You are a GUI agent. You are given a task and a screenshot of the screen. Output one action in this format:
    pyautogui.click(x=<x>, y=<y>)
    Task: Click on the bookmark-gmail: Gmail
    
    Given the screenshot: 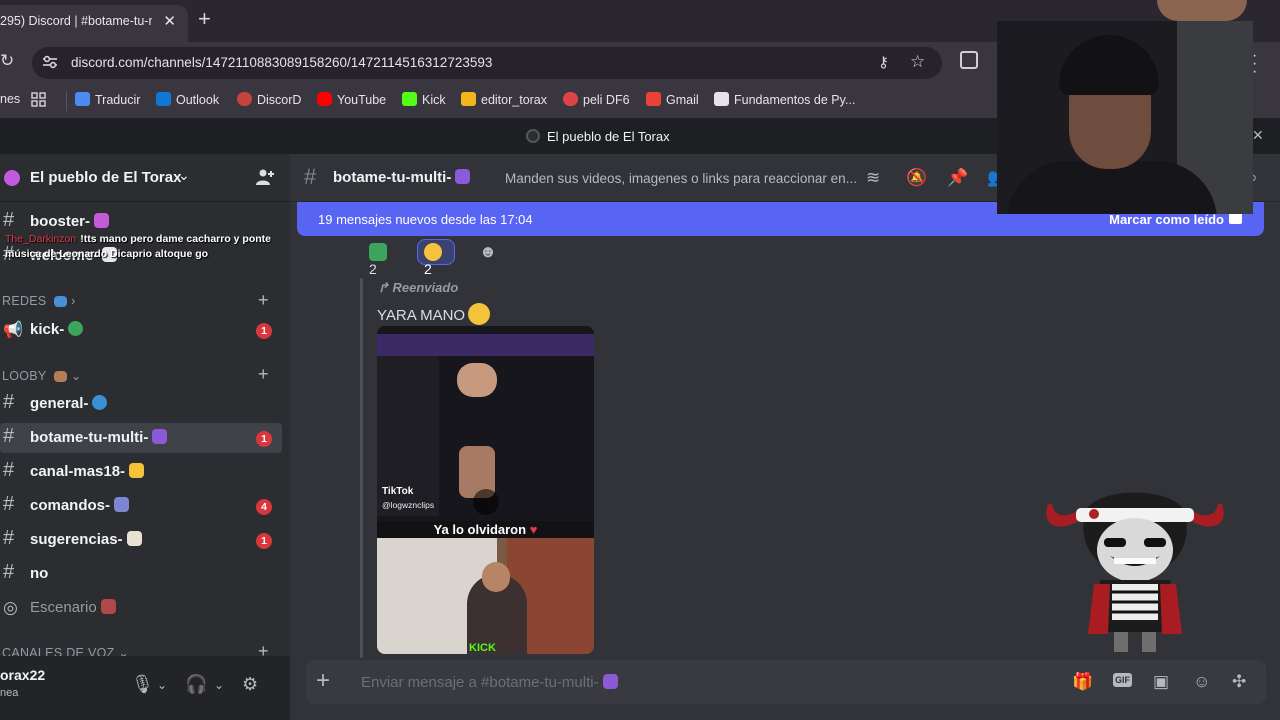 What is the action you would take?
    pyautogui.click(x=672, y=99)
    